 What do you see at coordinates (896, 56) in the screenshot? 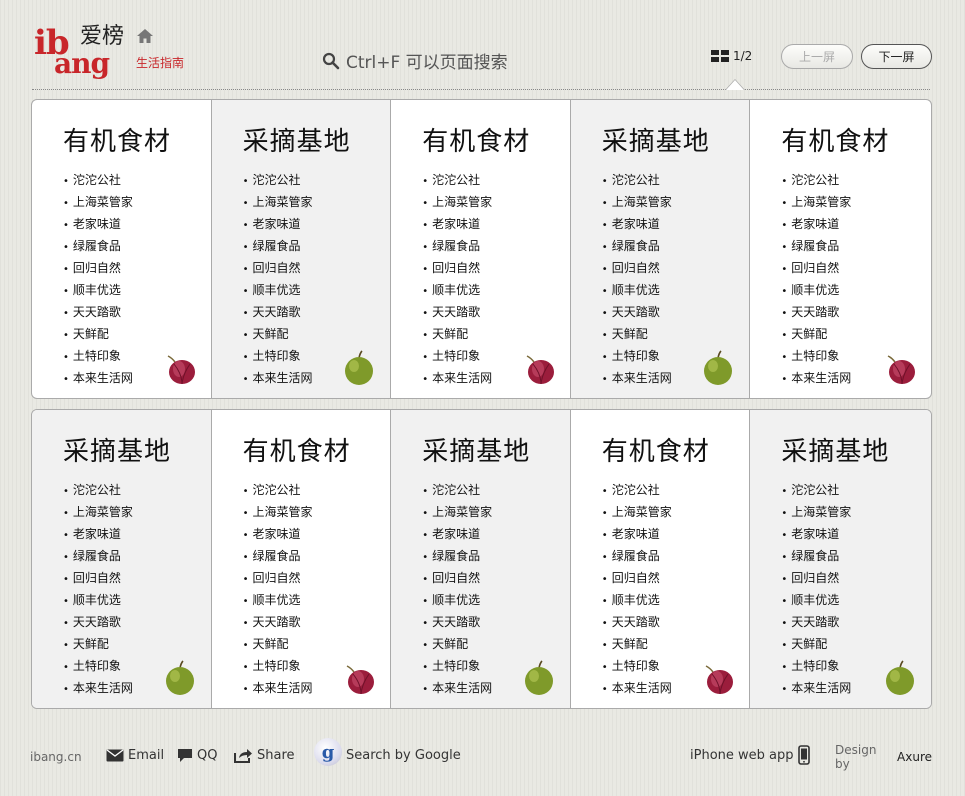
I see `next-screen-button: 下一屏` at bounding box center [896, 56].